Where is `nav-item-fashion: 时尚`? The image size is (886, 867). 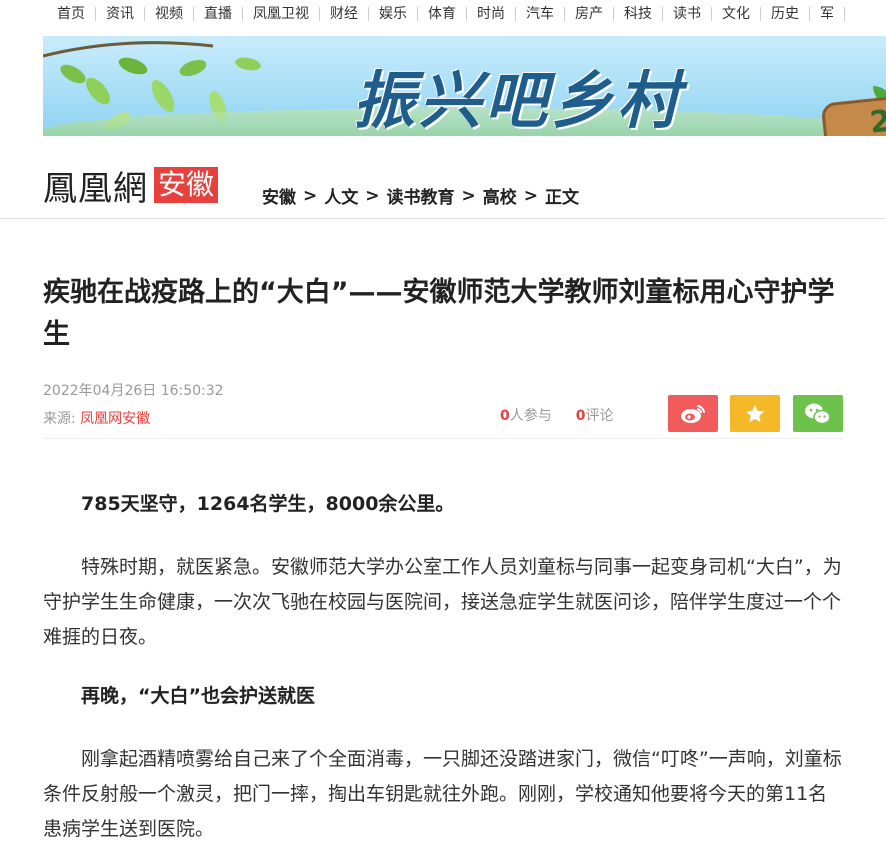 nav-item-fashion: 时尚 is located at coordinates (491, 14).